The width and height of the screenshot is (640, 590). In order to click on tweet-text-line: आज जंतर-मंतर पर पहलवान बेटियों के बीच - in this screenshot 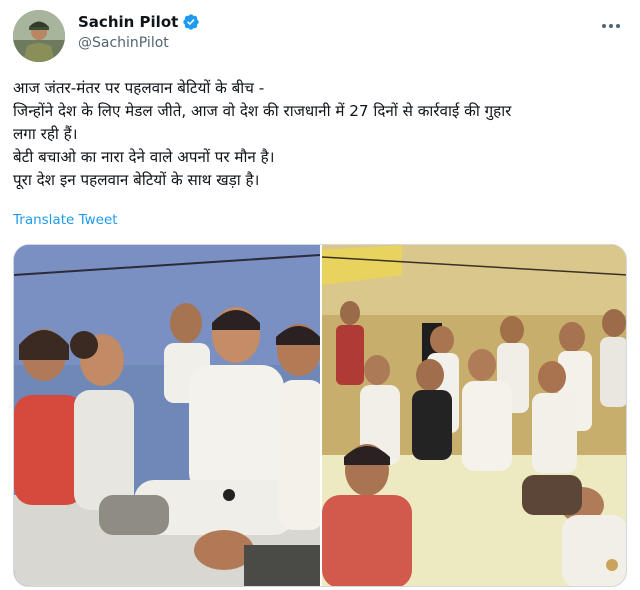, I will do `click(139, 88)`.